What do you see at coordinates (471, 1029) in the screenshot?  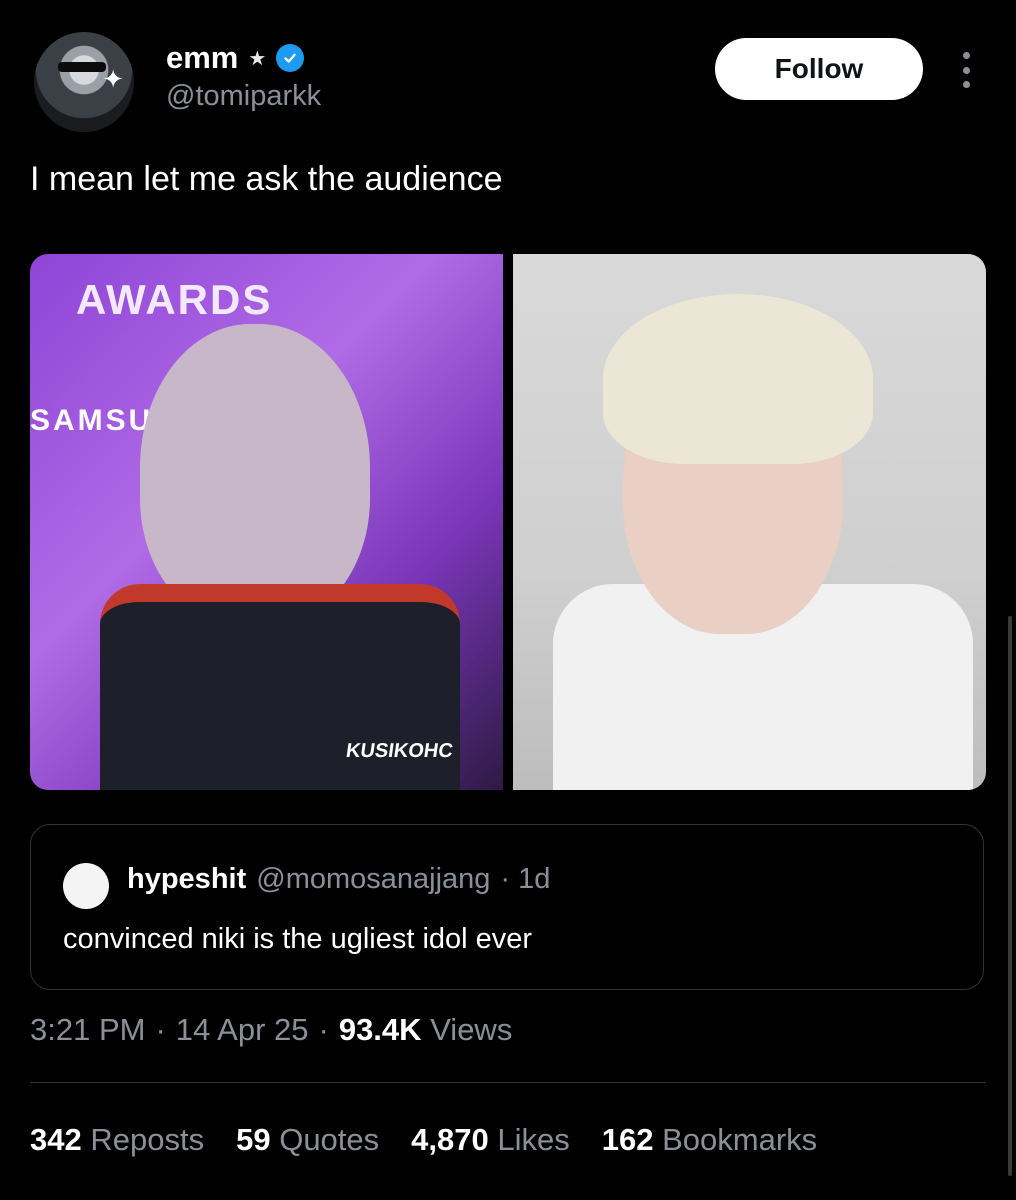 I see `views-label: Views` at bounding box center [471, 1029].